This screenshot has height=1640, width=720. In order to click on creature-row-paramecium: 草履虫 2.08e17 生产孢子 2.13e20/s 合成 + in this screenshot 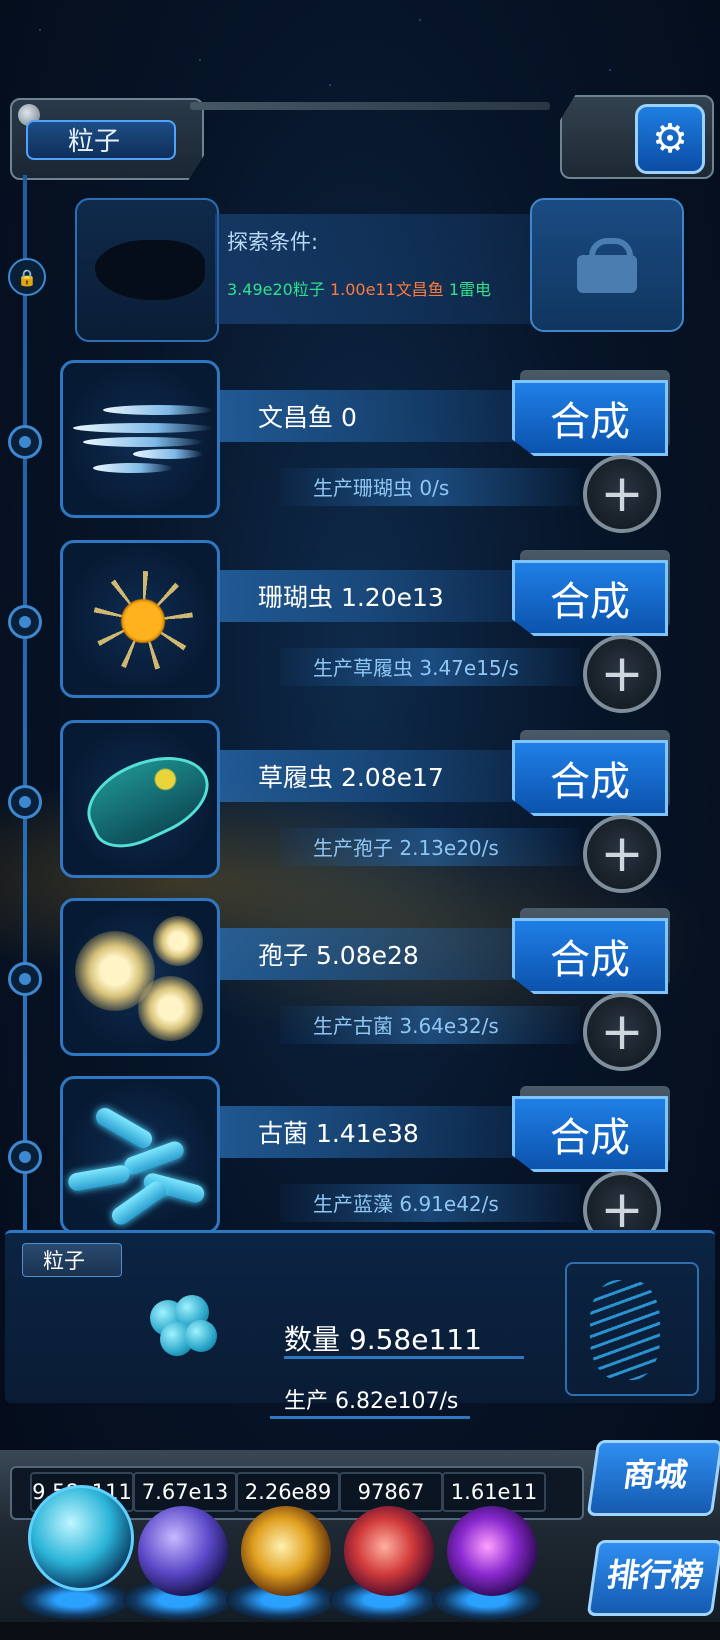, I will do `click(380, 806)`.